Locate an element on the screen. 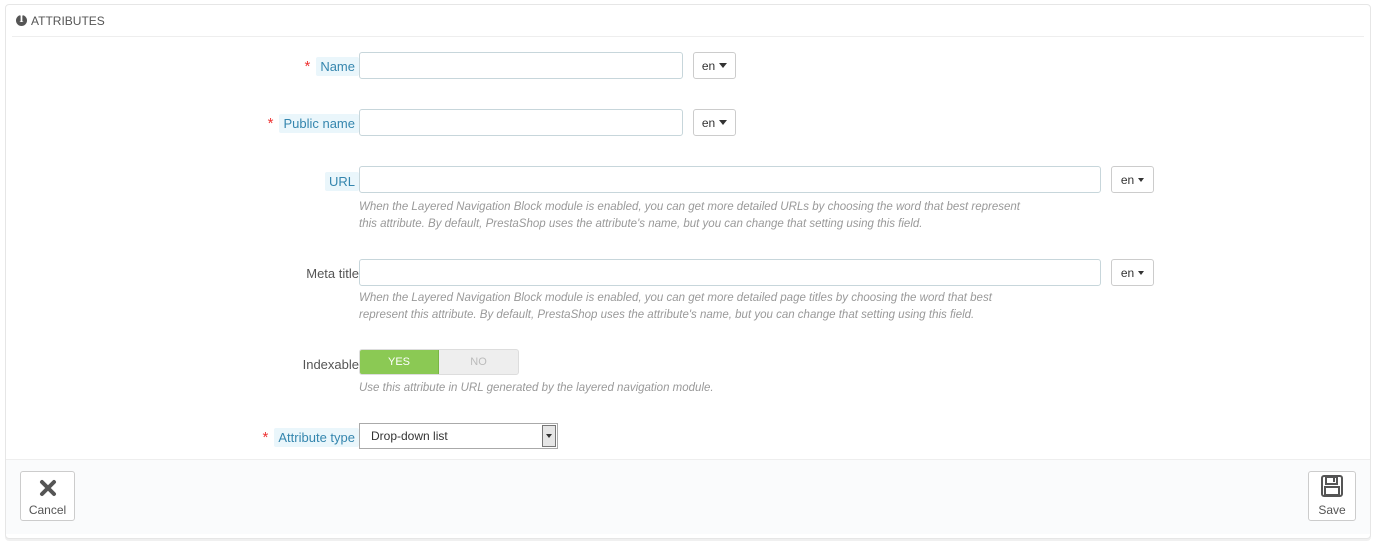 Image resolution: width=1381 pixels, height=545 pixels. info-icon: i is located at coordinates (21, 20).